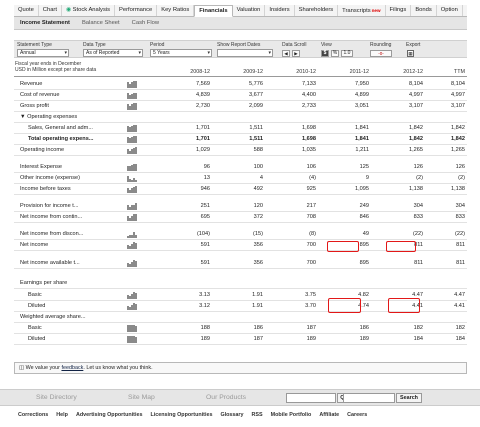 This screenshot has height=427, width=480. Describe the element at coordinates (381, 53) in the screenshot. I see `rounding-button: -0-` at that location.